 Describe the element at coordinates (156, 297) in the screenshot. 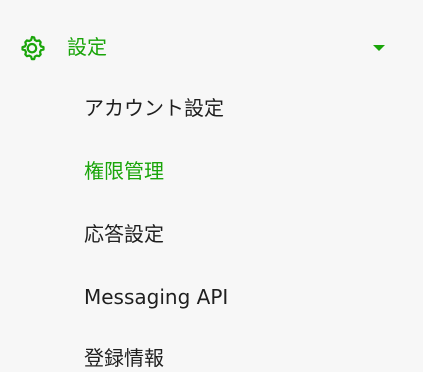

I see `menu-item-messaging-api: Messaging API` at that location.